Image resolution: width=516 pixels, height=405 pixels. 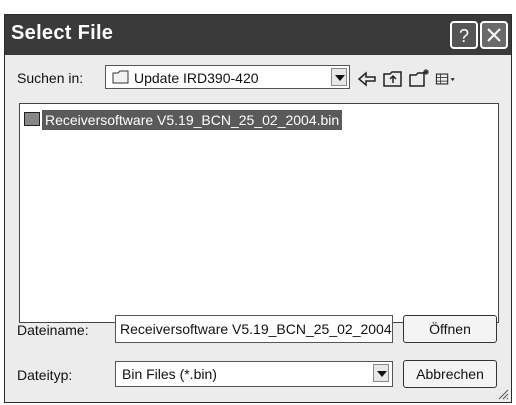 What do you see at coordinates (254, 374) in the screenshot?
I see `filetype-combo: Bin Files (*.bin)` at bounding box center [254, 374].